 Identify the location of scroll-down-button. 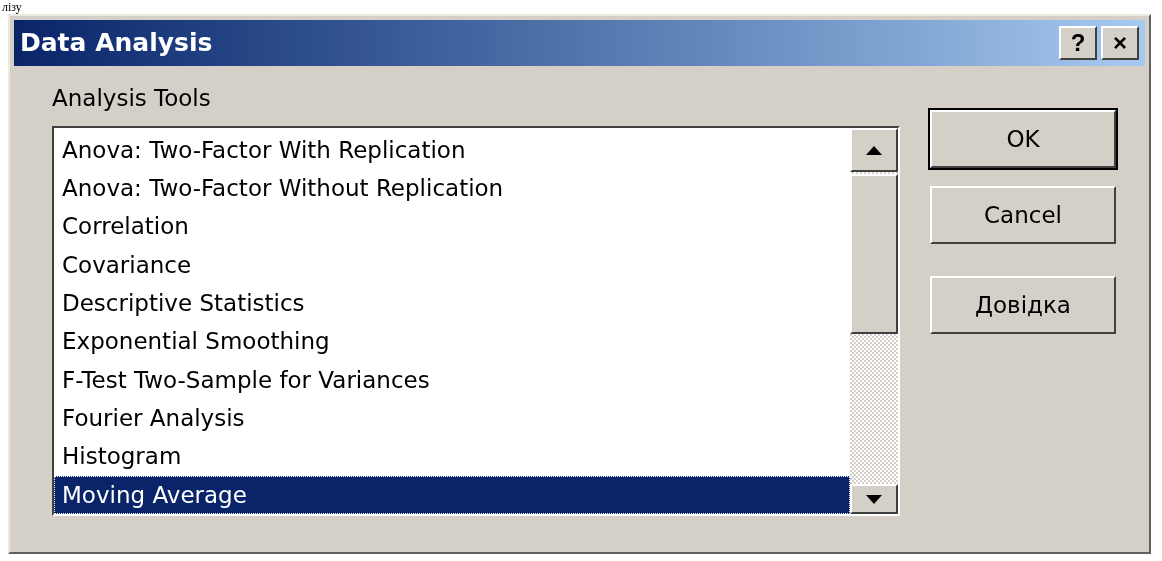
(874, 499).